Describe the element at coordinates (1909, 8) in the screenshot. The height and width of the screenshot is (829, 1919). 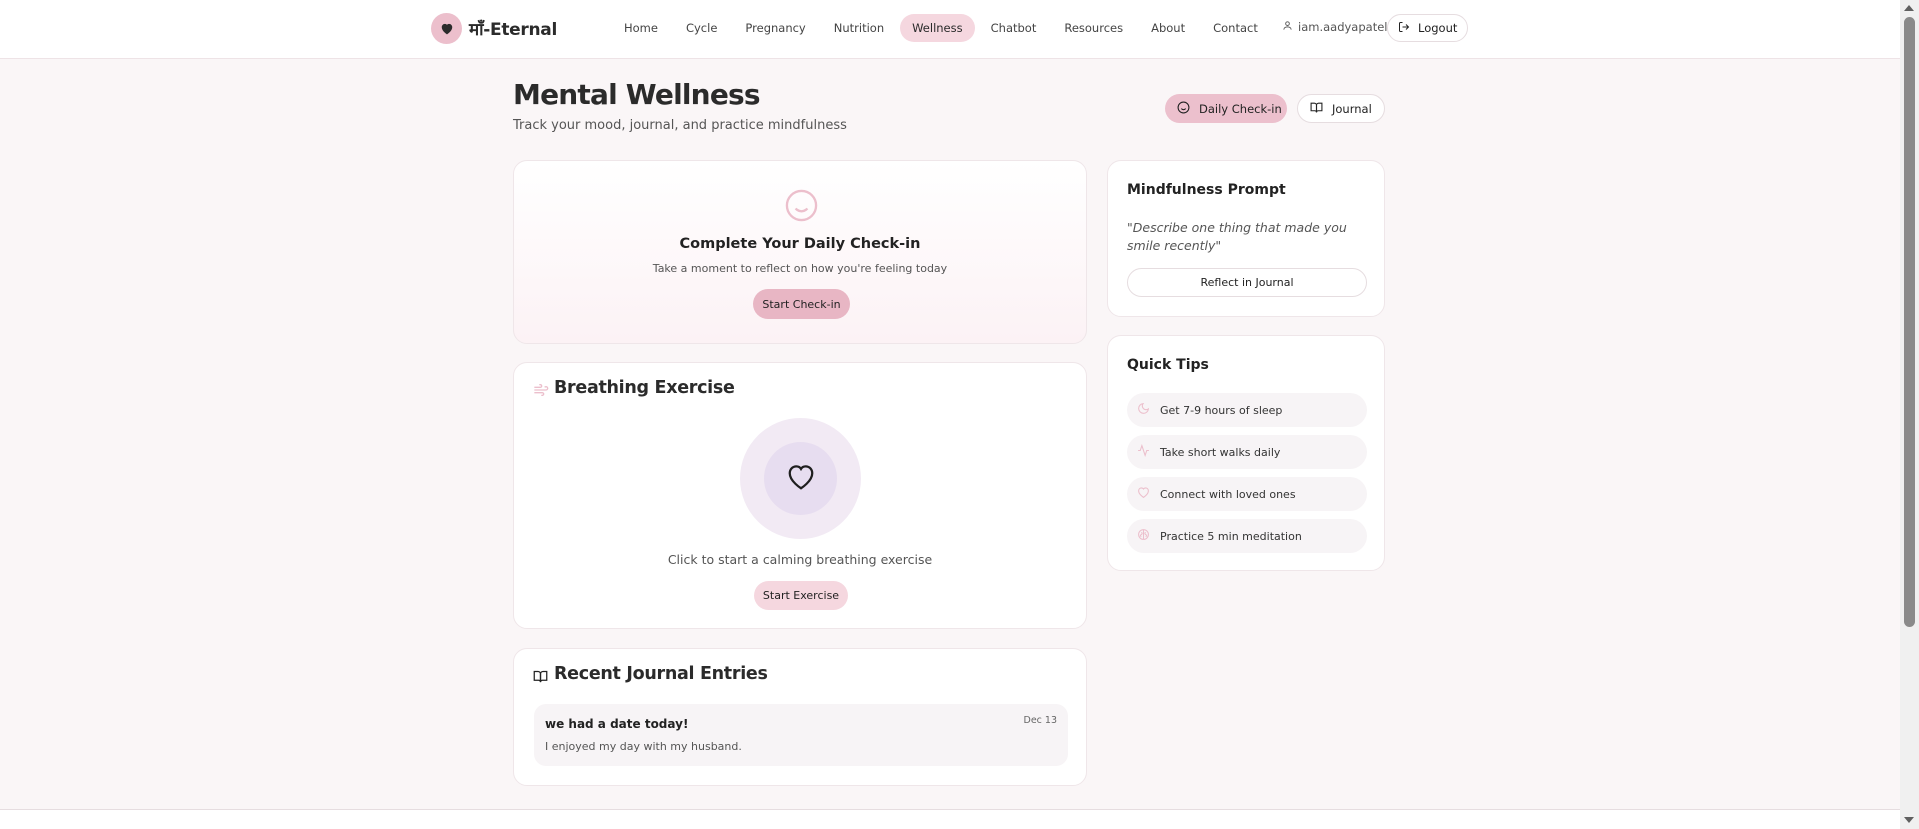
I see `scroll-up-arrow-icon` at that location.